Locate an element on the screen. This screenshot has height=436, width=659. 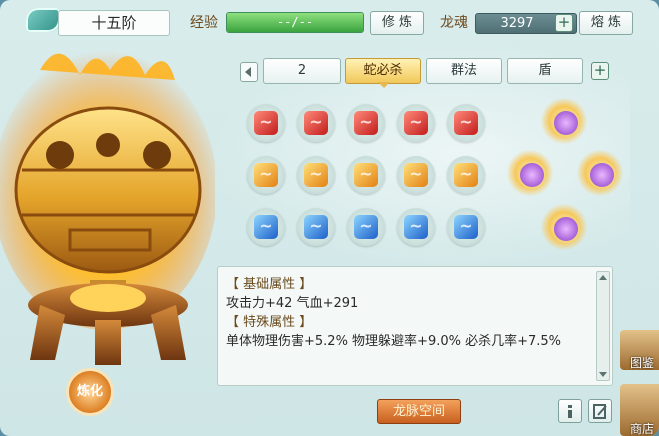
dragon-logo-icon is located at coordinates (43, 20).